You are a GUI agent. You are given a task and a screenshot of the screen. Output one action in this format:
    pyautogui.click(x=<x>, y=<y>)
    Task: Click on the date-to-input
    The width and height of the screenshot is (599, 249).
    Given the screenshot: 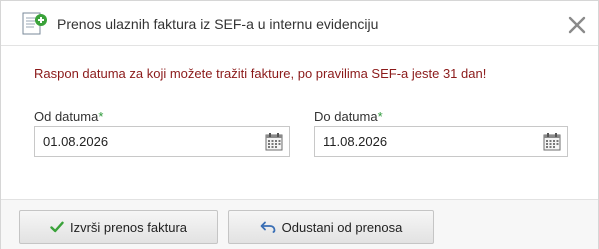 What is the action you would take?
    pyautogui.click(x=425, y=141)
    